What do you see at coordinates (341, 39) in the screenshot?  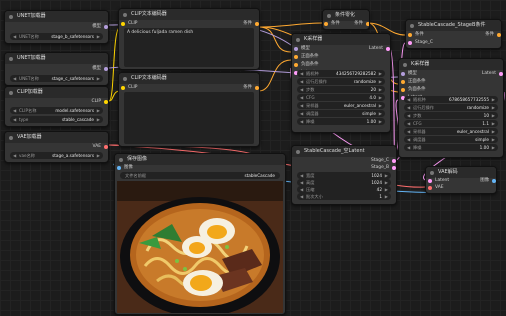 I see `node-title: K采样器` at bounding box center [341, 39].